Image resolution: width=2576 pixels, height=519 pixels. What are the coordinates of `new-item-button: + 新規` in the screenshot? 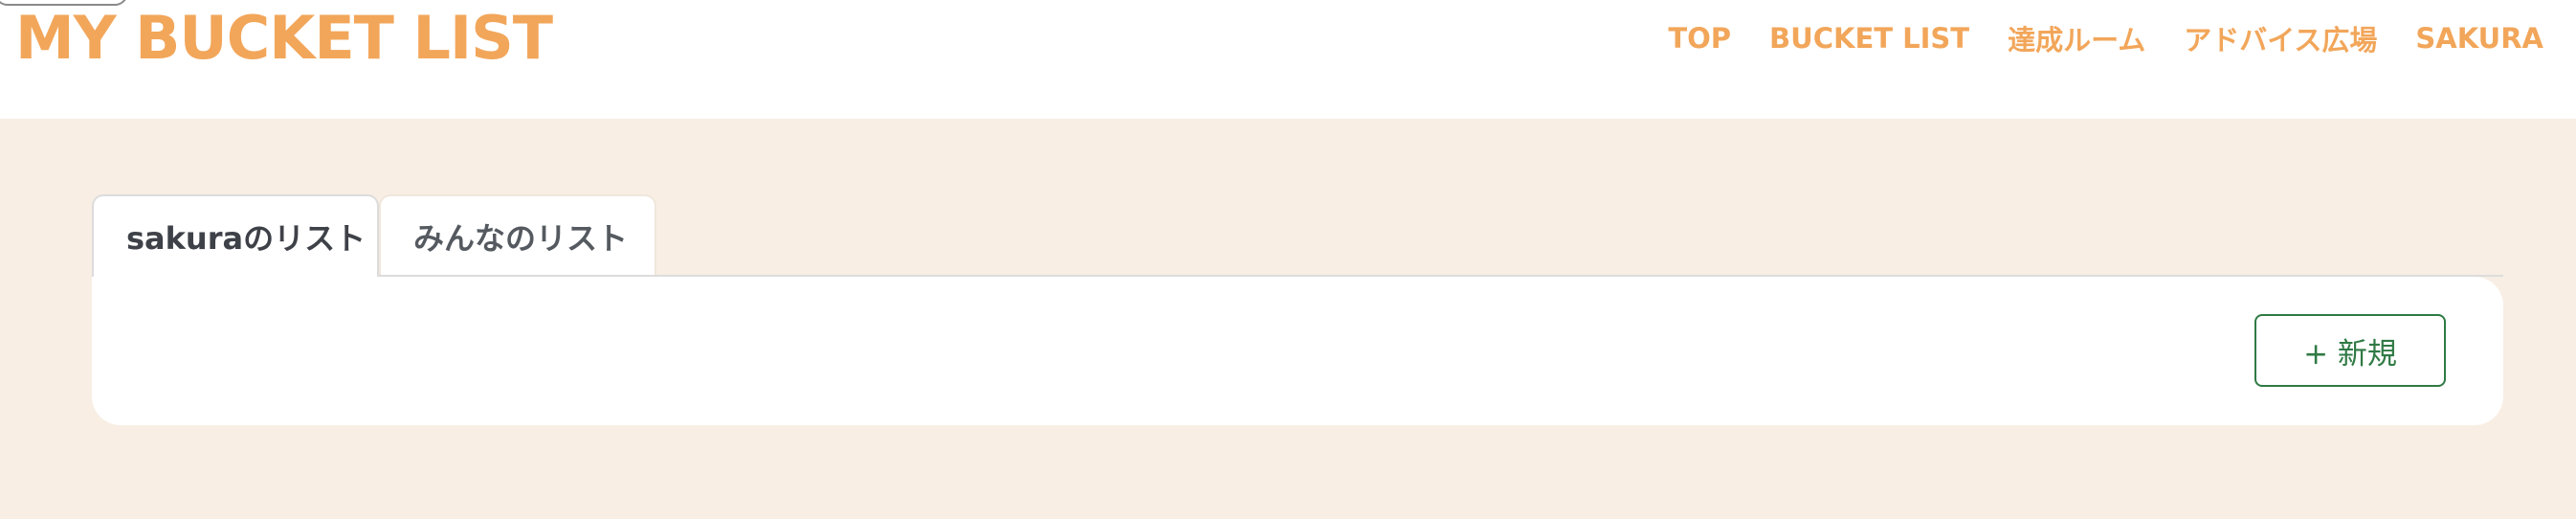 It's located at (2350, 350).